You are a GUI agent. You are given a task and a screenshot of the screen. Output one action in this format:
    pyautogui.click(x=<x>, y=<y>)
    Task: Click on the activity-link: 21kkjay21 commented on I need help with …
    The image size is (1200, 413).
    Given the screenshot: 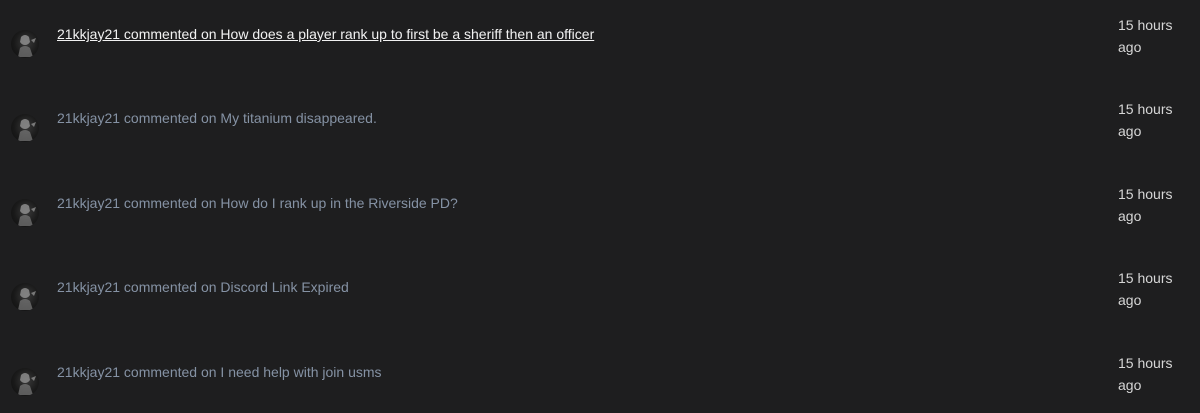 What is the action you would take?
    pyautogui.click(x=219, y=372)
    